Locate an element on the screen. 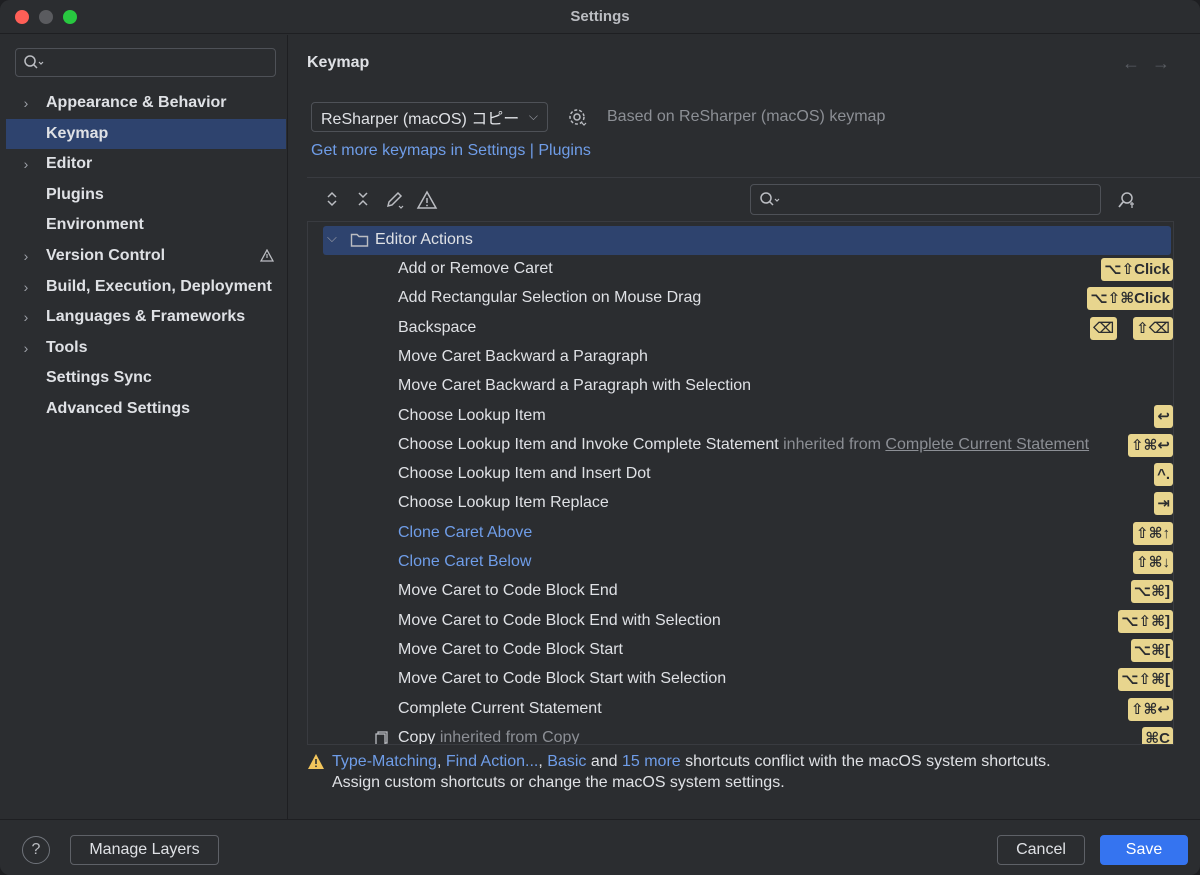 This screenshot has width=1200, height=875. sidebar-item-advanced-settings: Advanced Settings is located at coordinates (146, 409).